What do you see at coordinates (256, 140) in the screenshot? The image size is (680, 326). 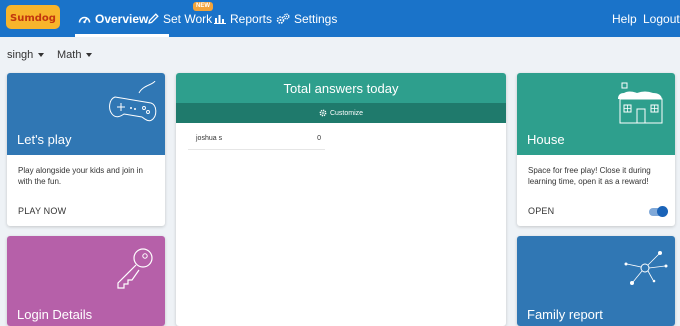 I see `table-row: joshua s 0` at bounding box center [256, 140].